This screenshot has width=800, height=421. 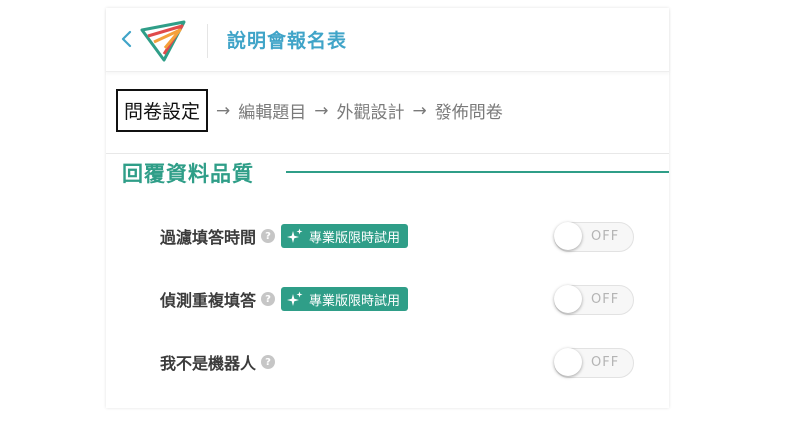 I want to click on setting-row-duplicate-detect: 偵測重複填答 ? 專業版限時試用, so click(x=284, y=299).